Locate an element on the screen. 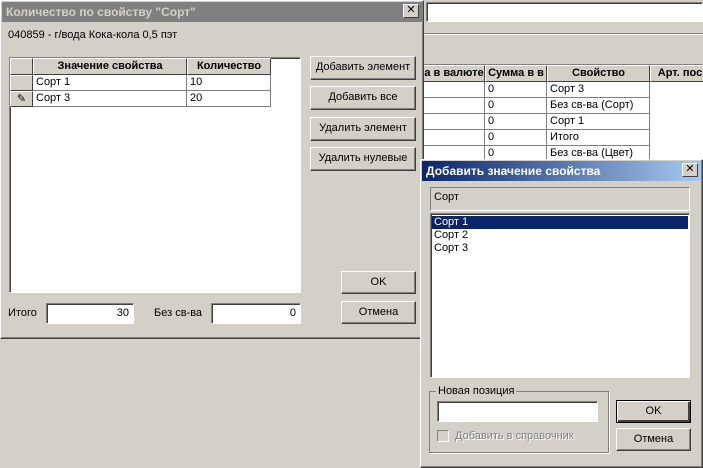 The image size is (703, 468). grid-corner is located at coordinates (21, 66).